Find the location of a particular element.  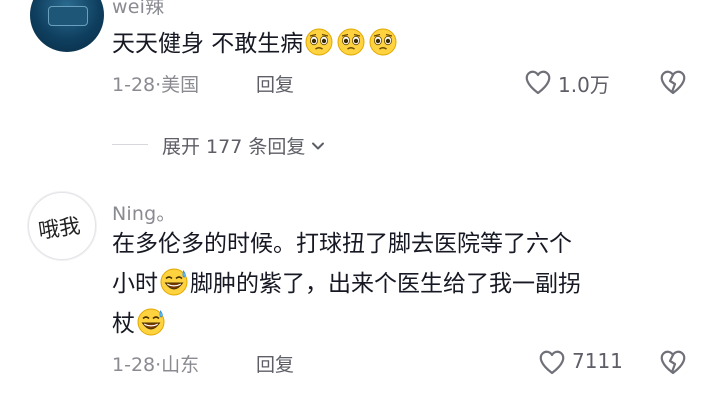

chevron-down-icon is located at coordinates (318, 145).